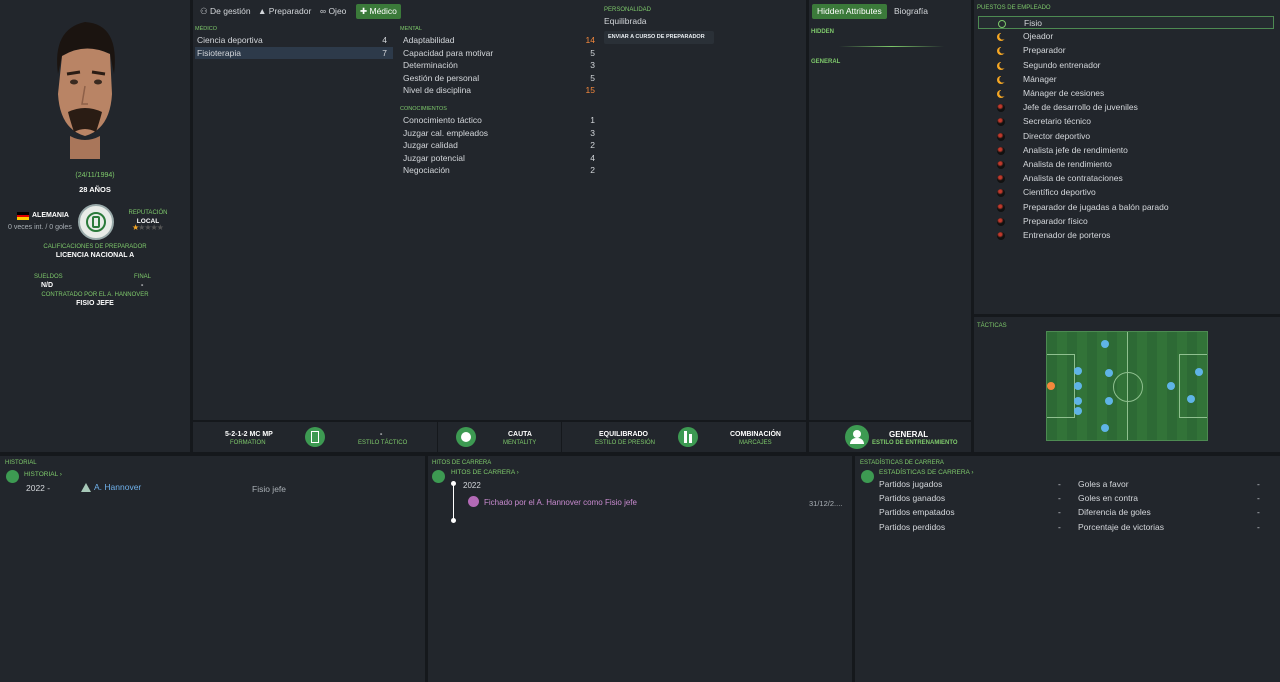 The width and height of the screenshot is (1280, 682). Describe the element at coordinates (466, 437) in the screenshot. I see `mentality-icon` at that location.